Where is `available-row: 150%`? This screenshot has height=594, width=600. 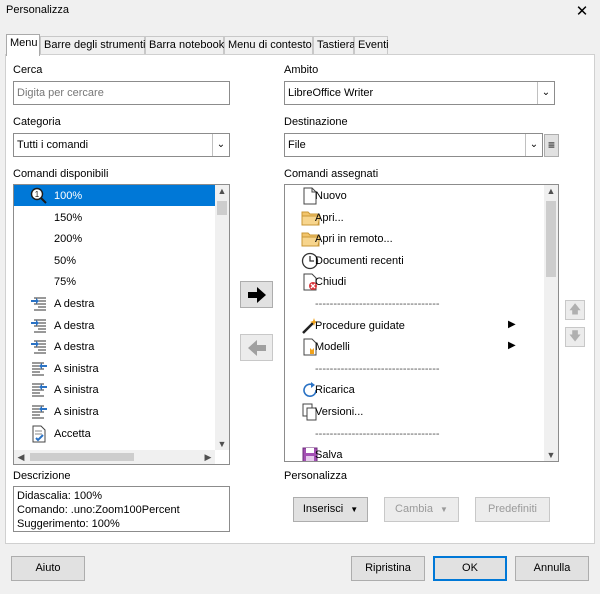
available-row: 150% is located at coordinates (114, 217).